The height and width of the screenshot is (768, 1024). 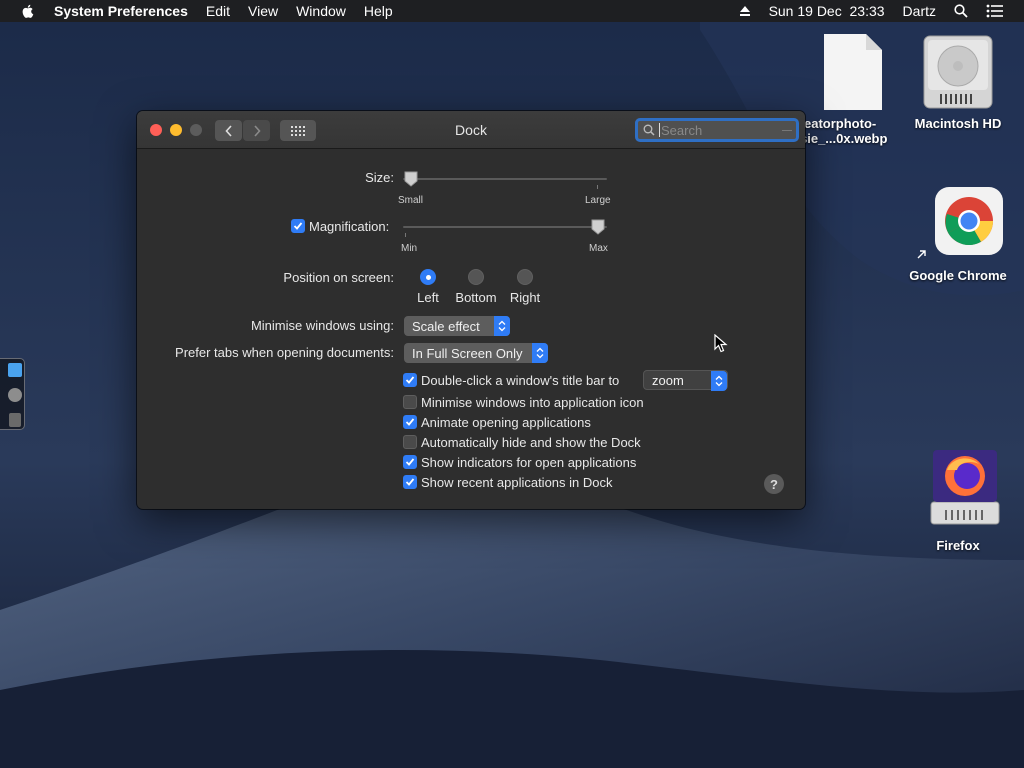 What do you see at coordinates (505, 179) in the screenshot?
I see `size-slider-track` at bounding box center [505, 179].